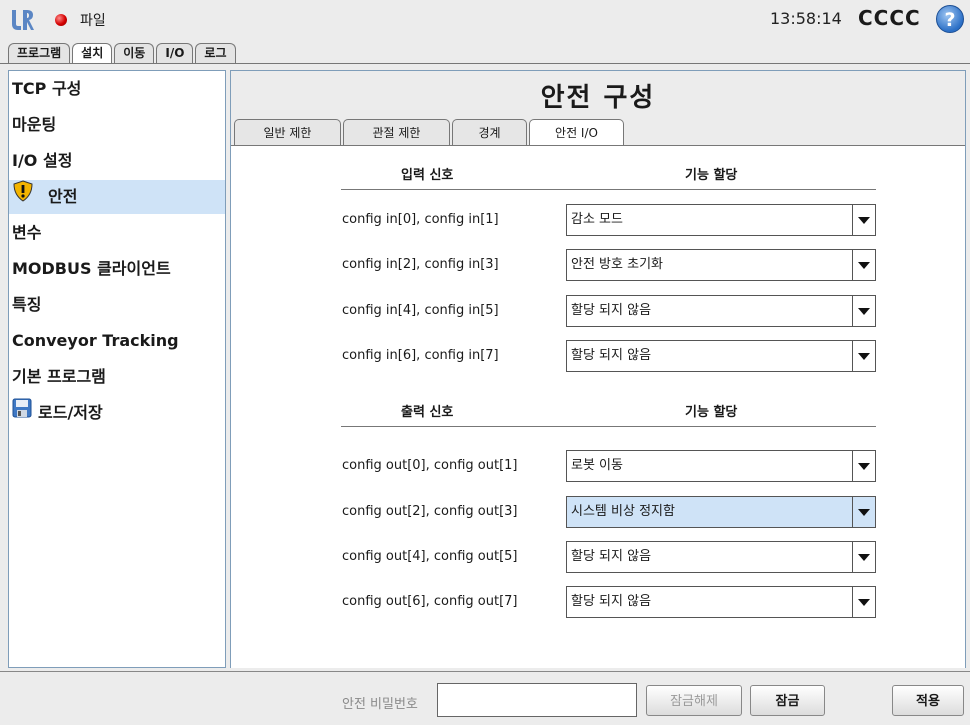  I want to click on tab-divider, so click(485, 63).